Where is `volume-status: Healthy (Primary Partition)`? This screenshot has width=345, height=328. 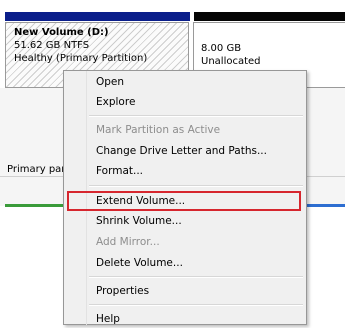
volume-status: Healthy (Primary Partition) is located at coordinates (81, 58).